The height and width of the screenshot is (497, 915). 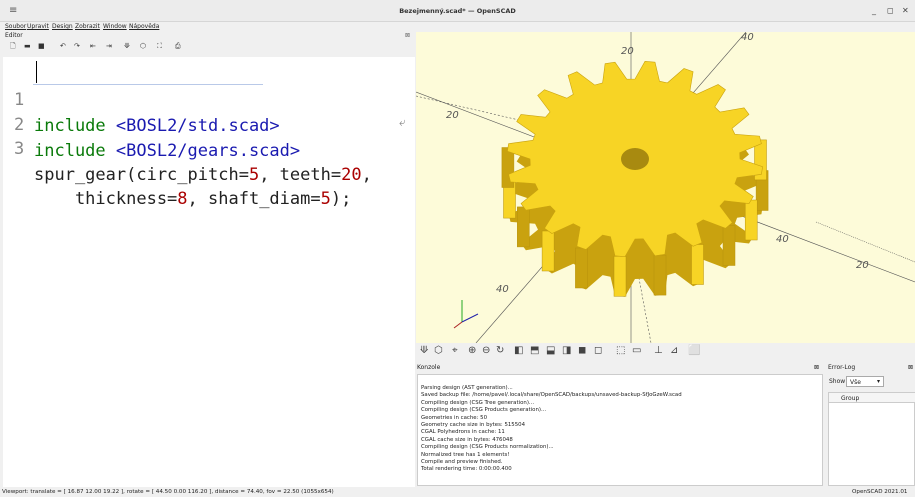 What do you see at coordinates (77, 46) in the screenshot?
I see `redo-icon: ↷` at bounding box center [77, 46].